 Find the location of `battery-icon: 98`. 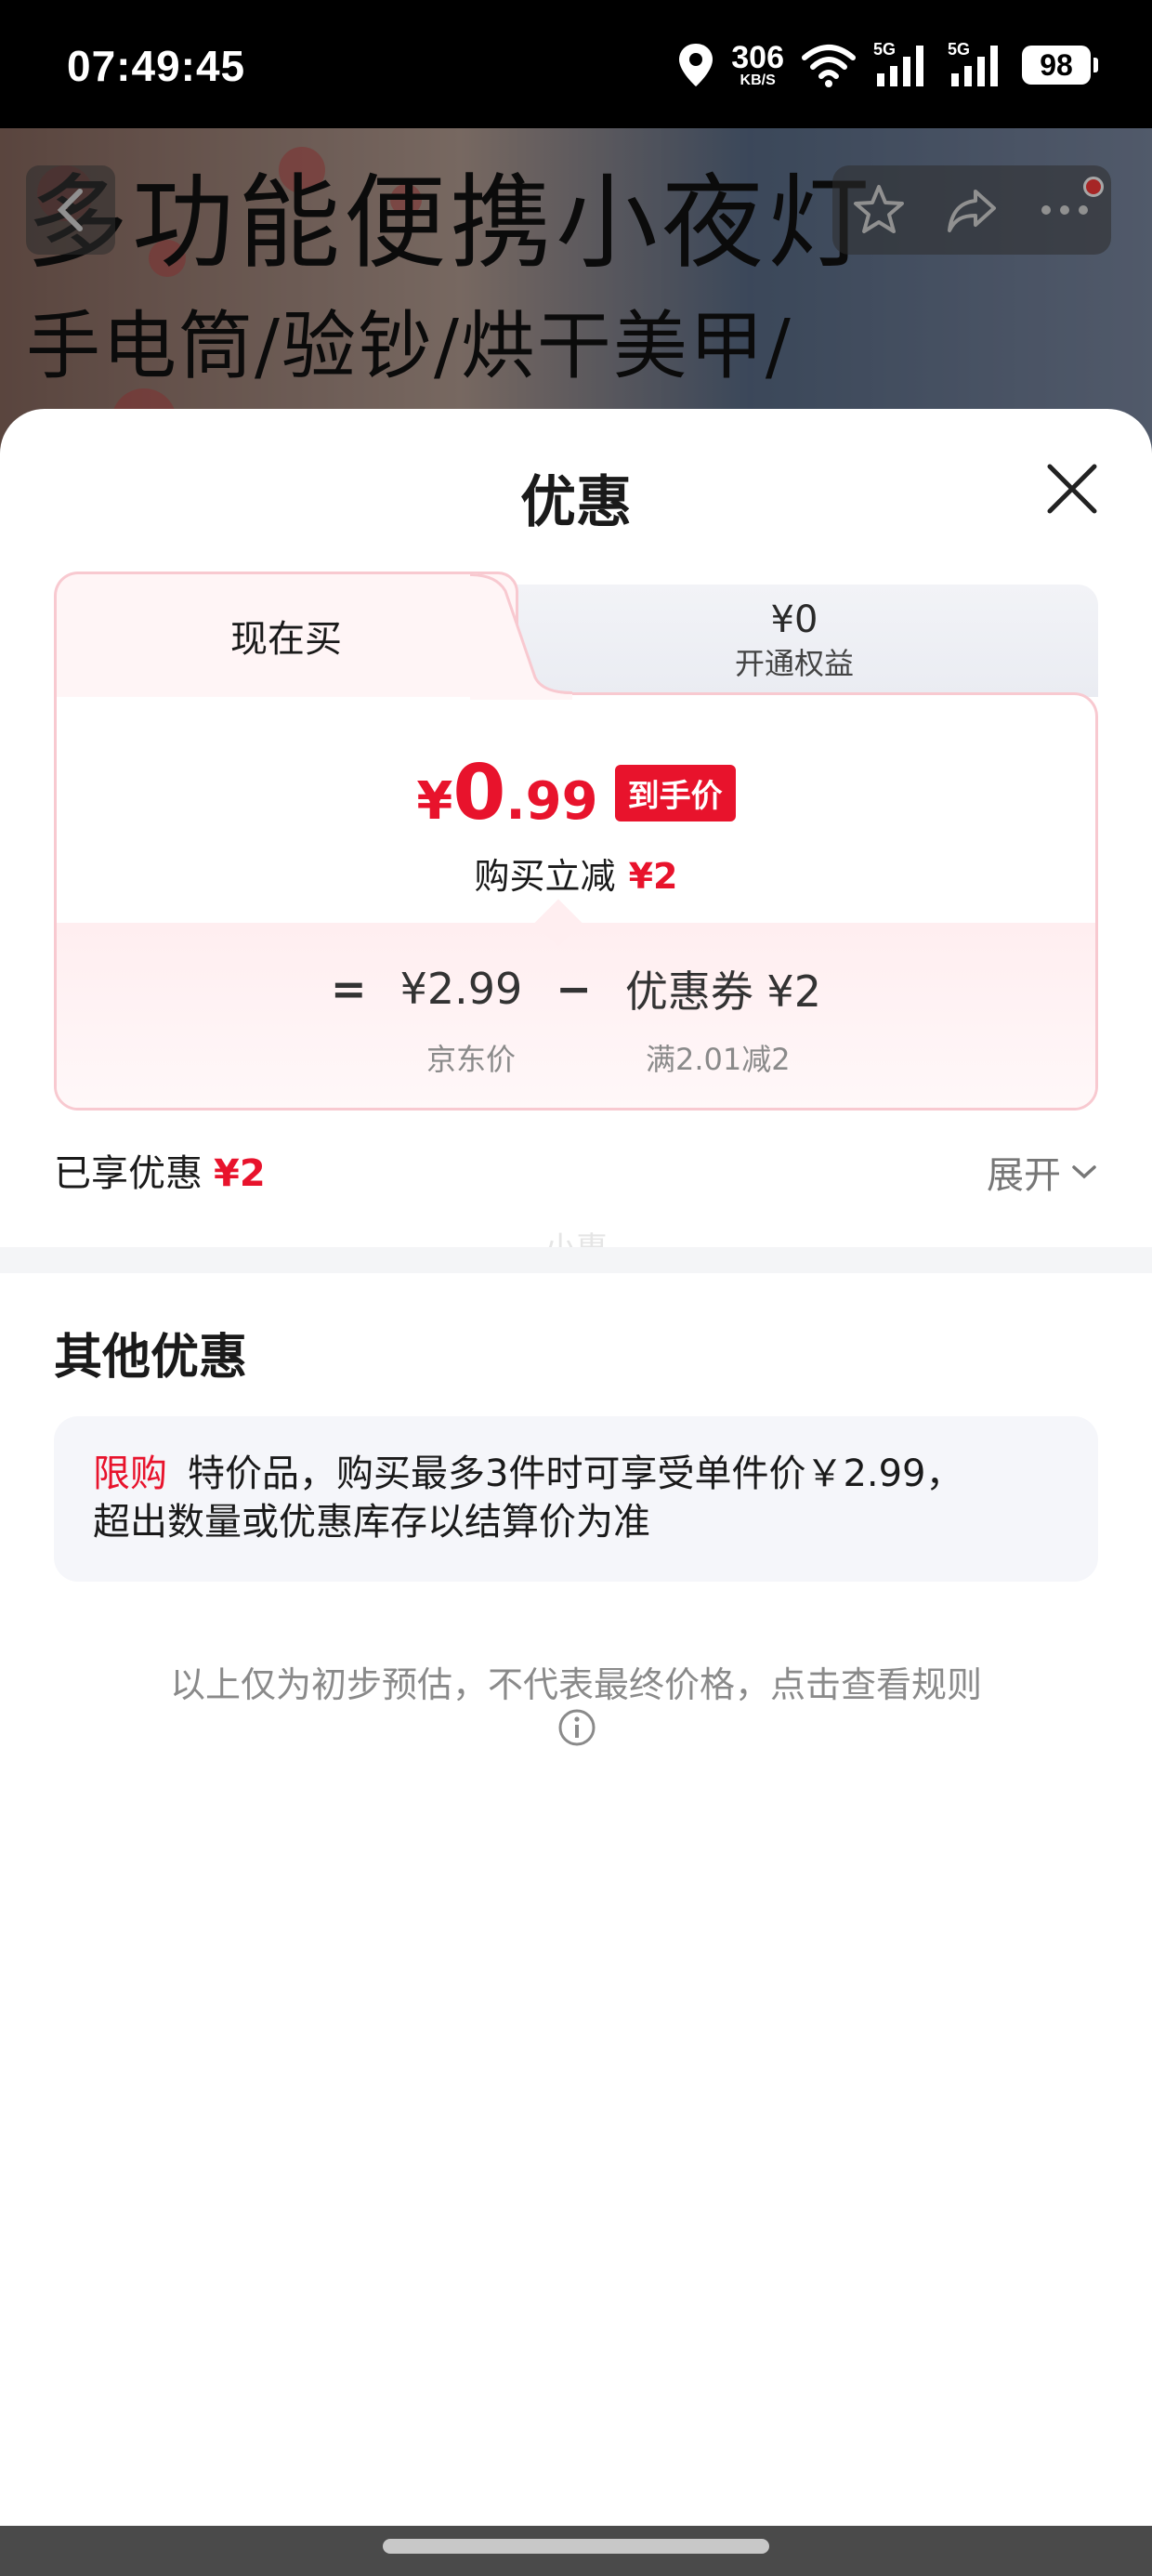

battery-icon: 98 is located at coordinates (1060, 65).